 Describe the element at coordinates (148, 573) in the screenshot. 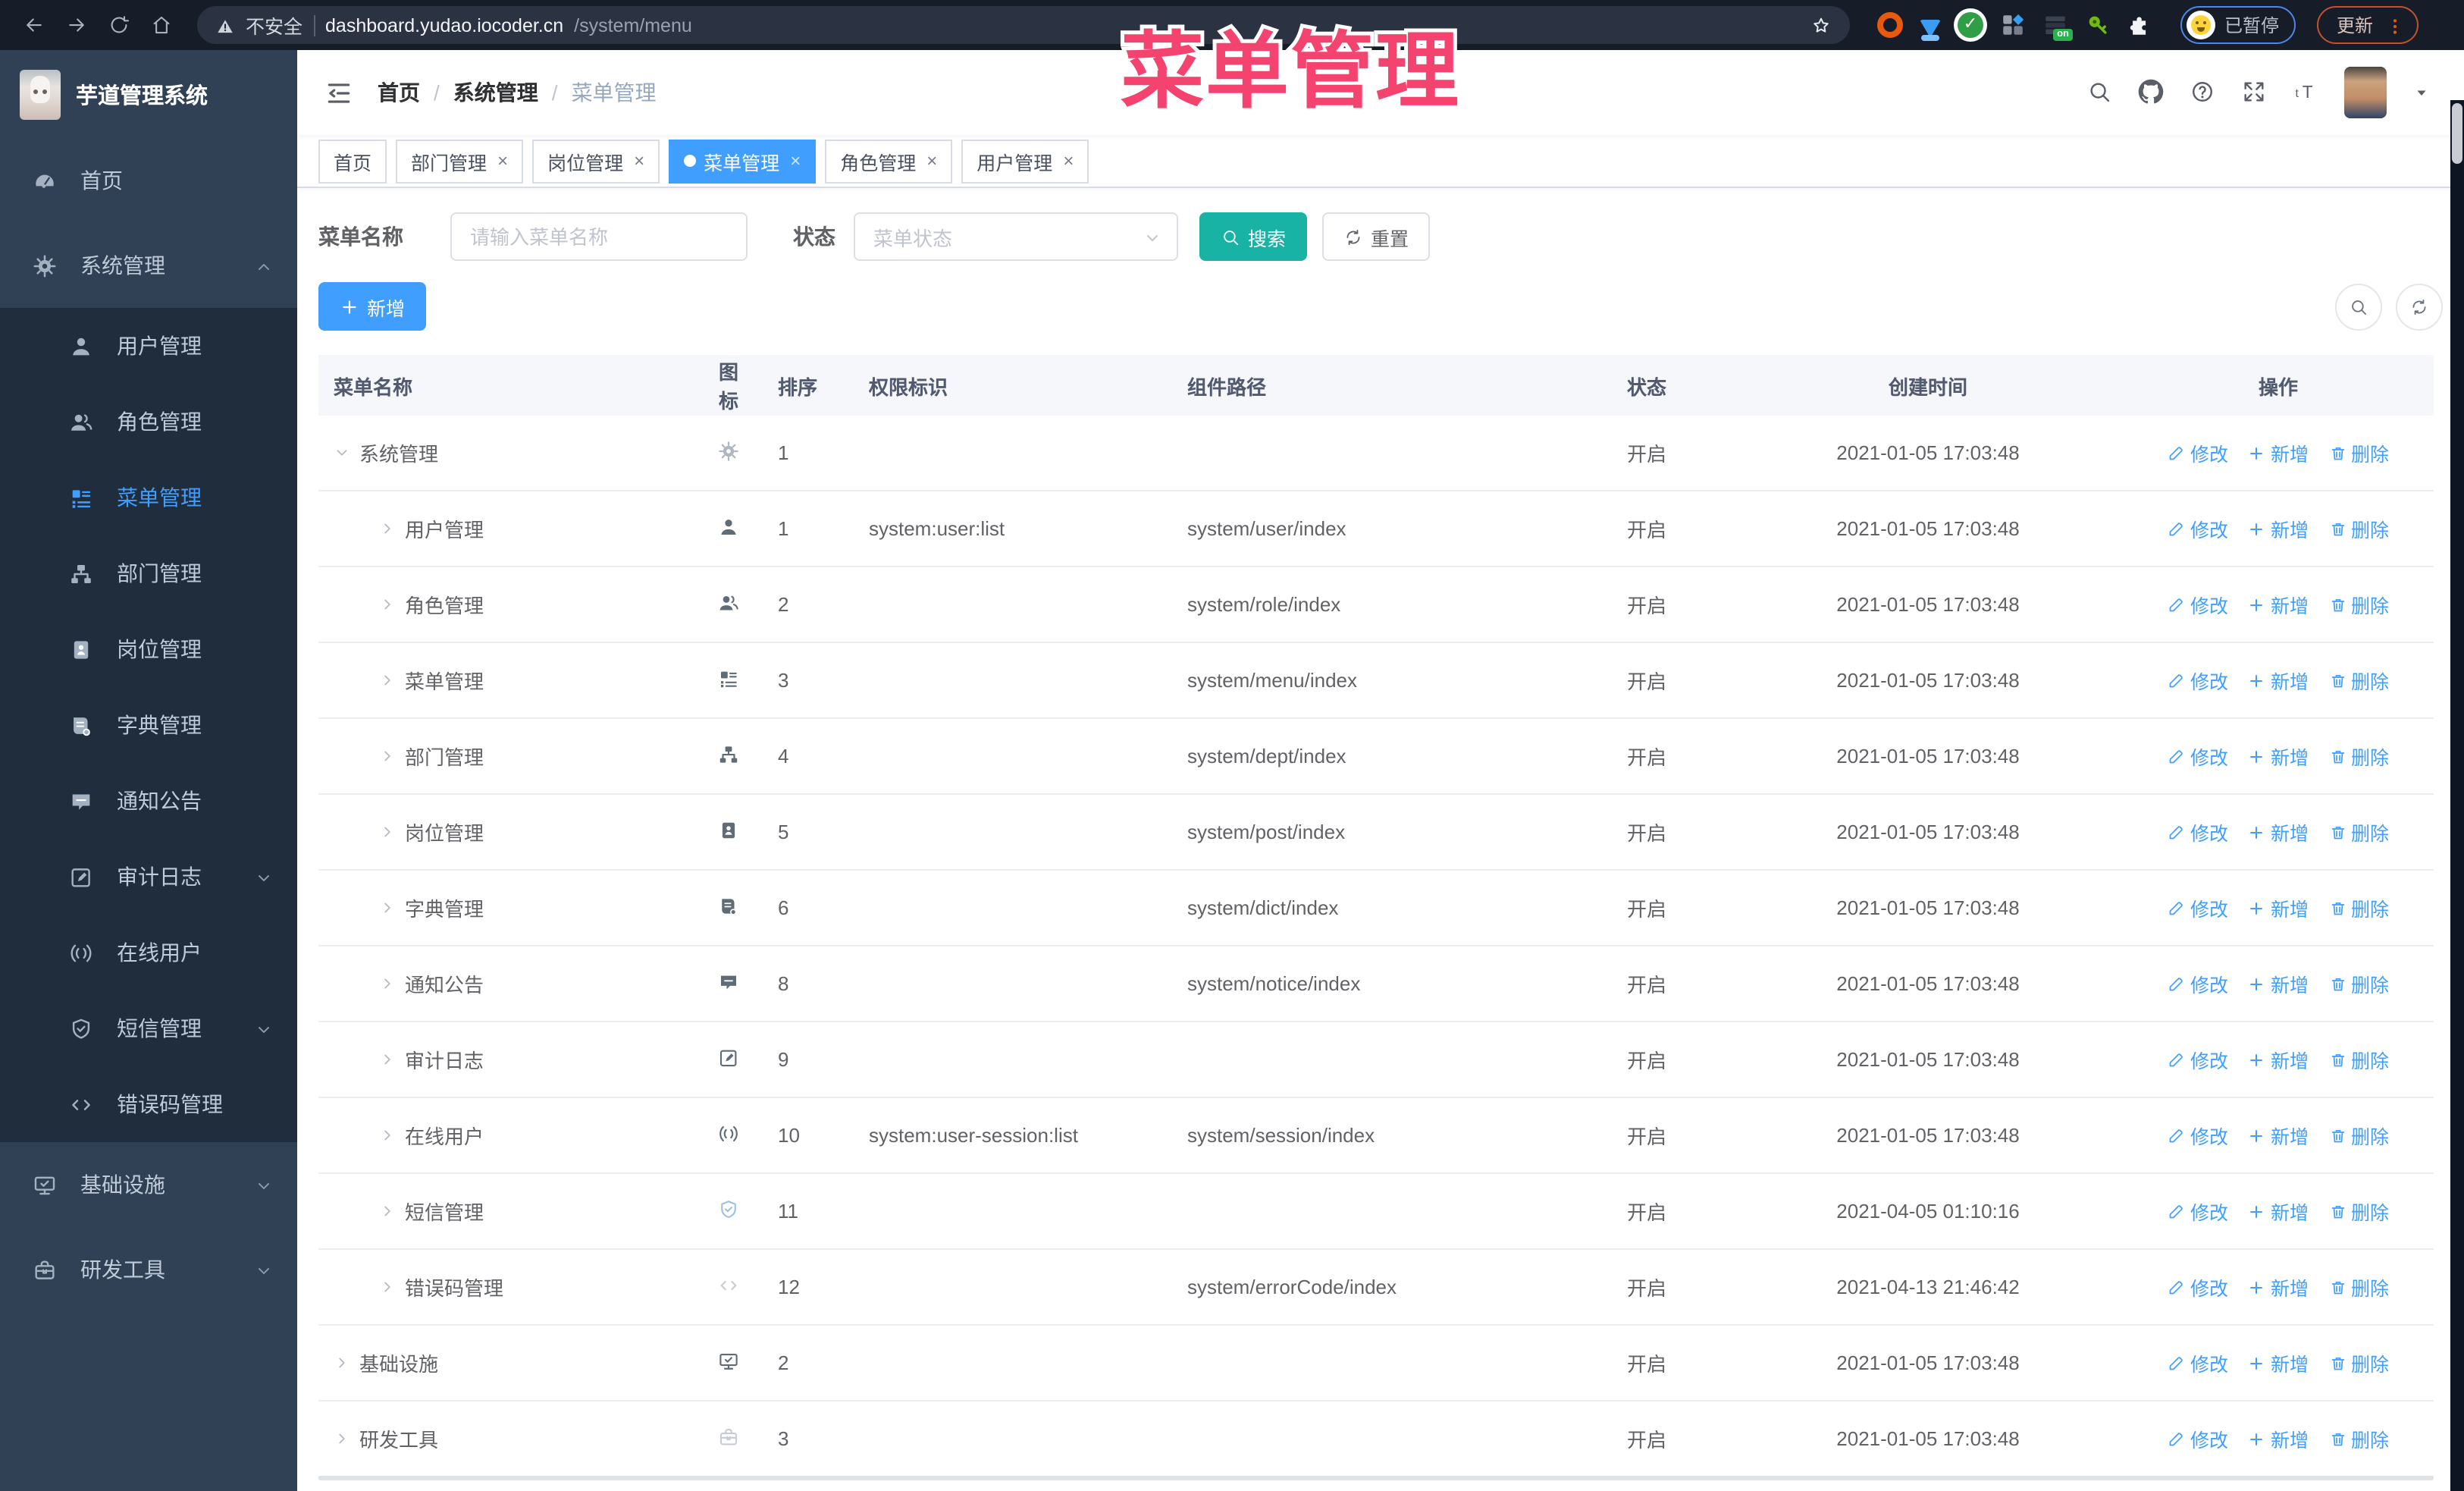

I see `sidebar-item-dept: 部门管理` at that location.